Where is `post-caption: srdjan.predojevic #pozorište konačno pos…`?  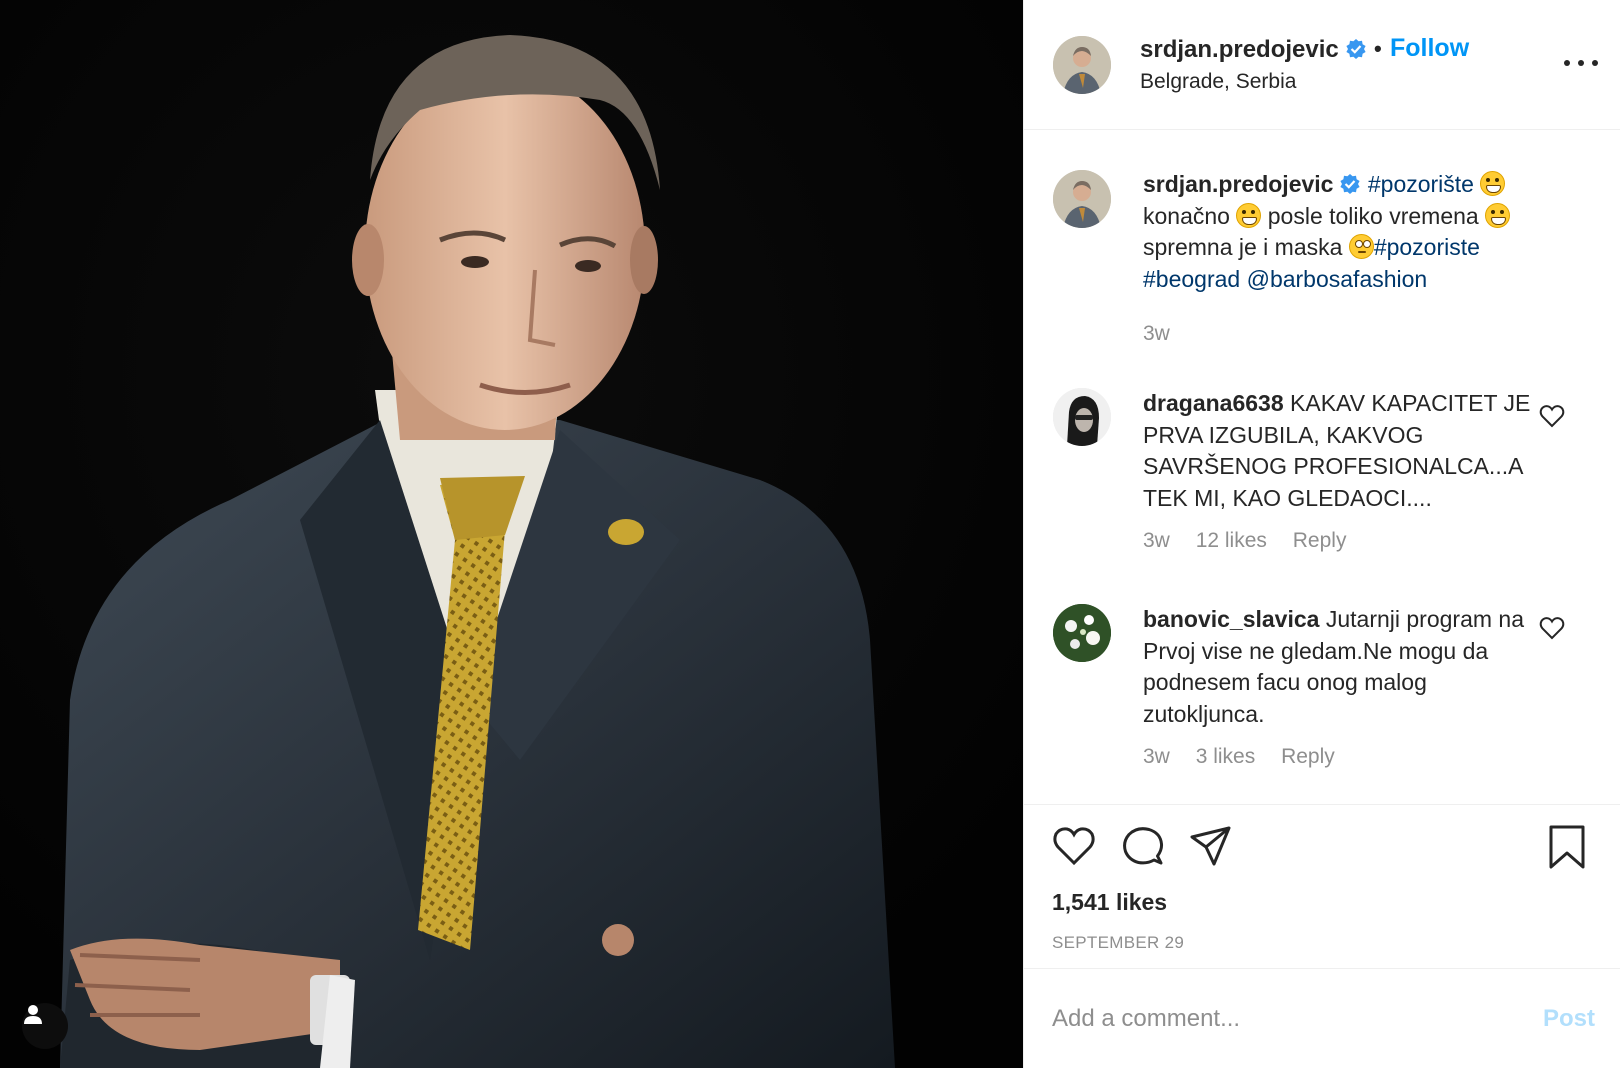
post-caption: srdjan.predojevic #pozorište konačno pos… is located at coordinates (1322, 260).